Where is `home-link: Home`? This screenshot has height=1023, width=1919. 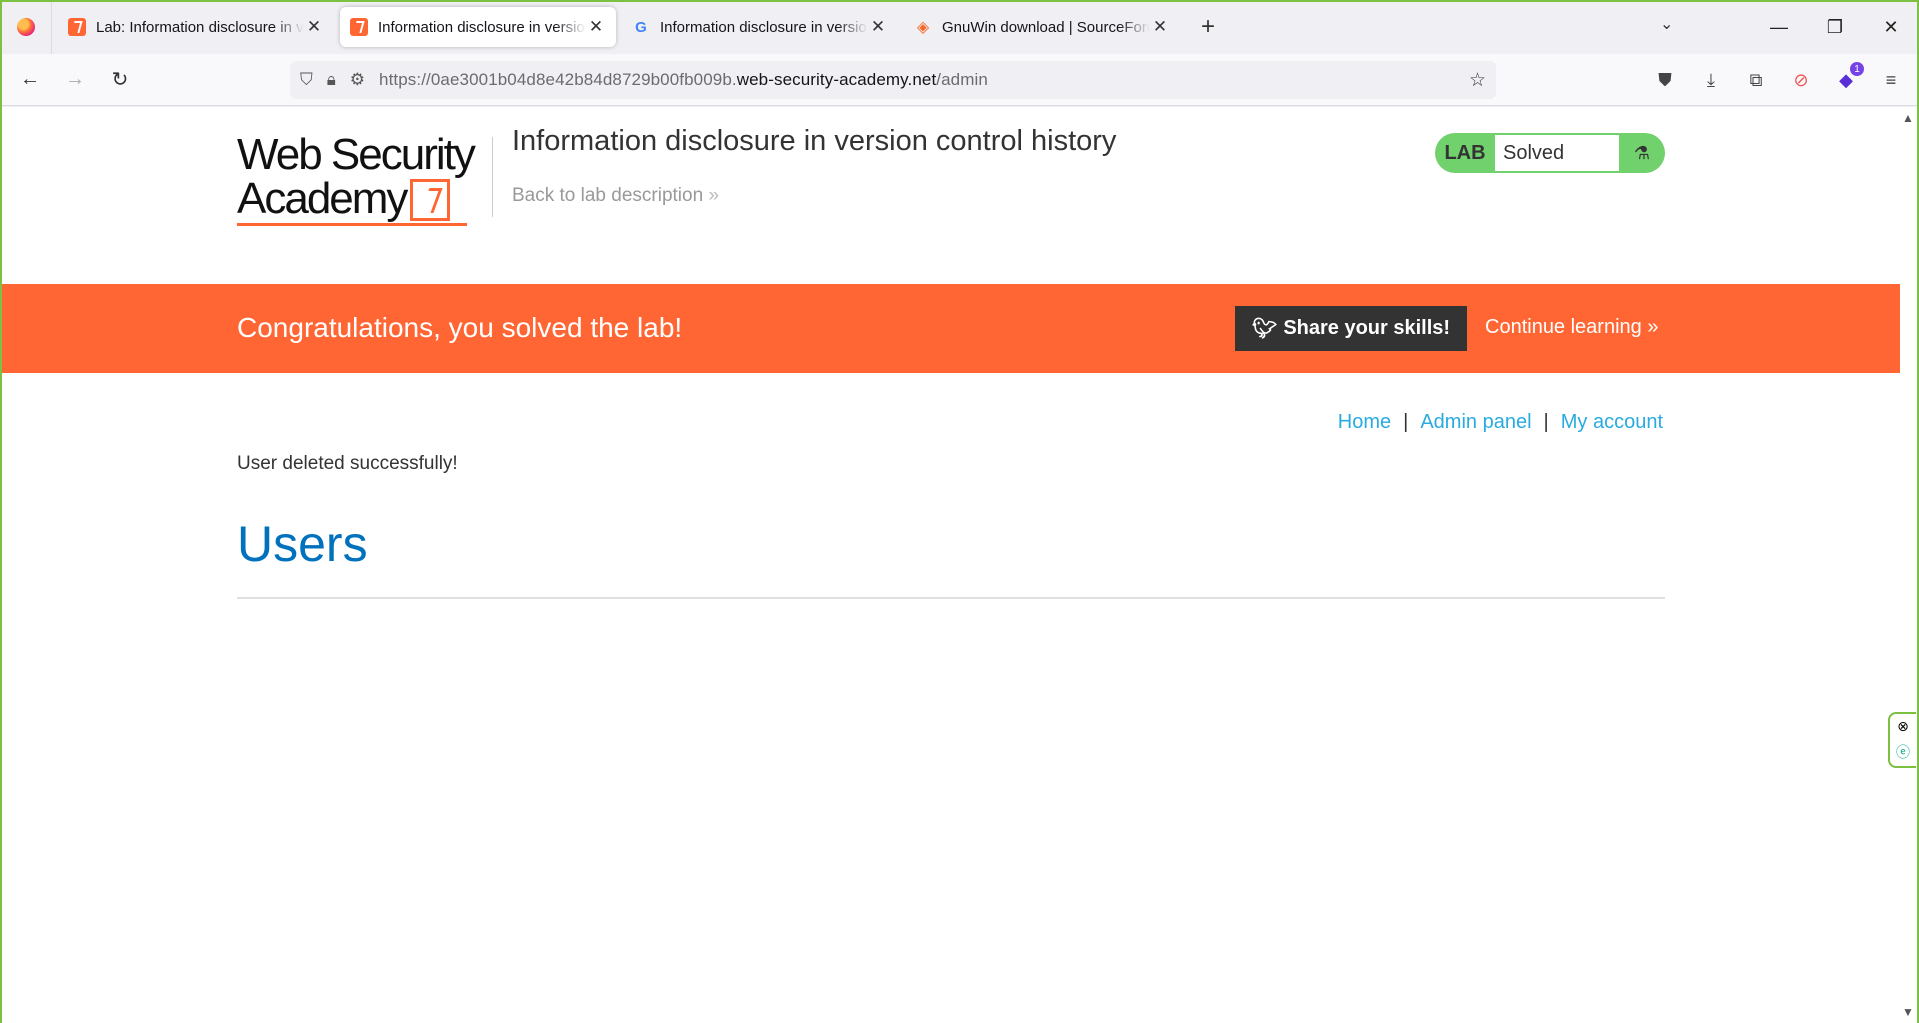 home-link: Home is located at coordinates (1364, 422).